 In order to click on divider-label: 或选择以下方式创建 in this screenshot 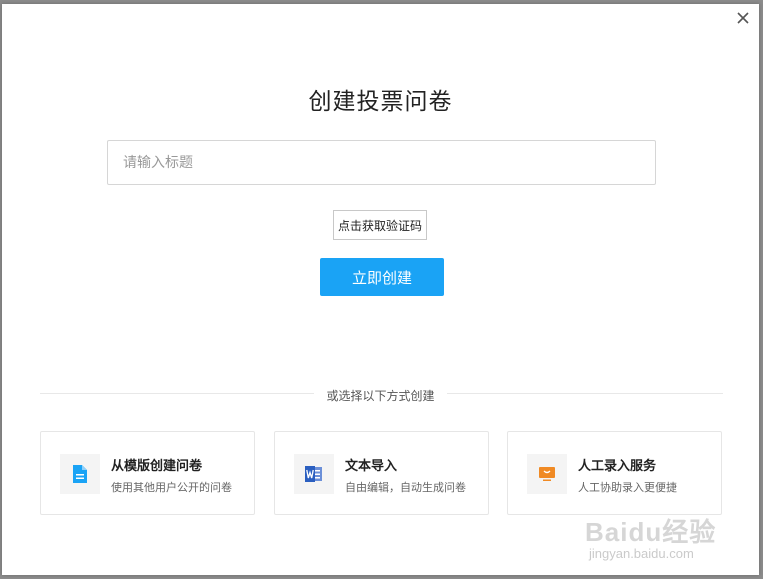, I will do `click(380, 396)`.